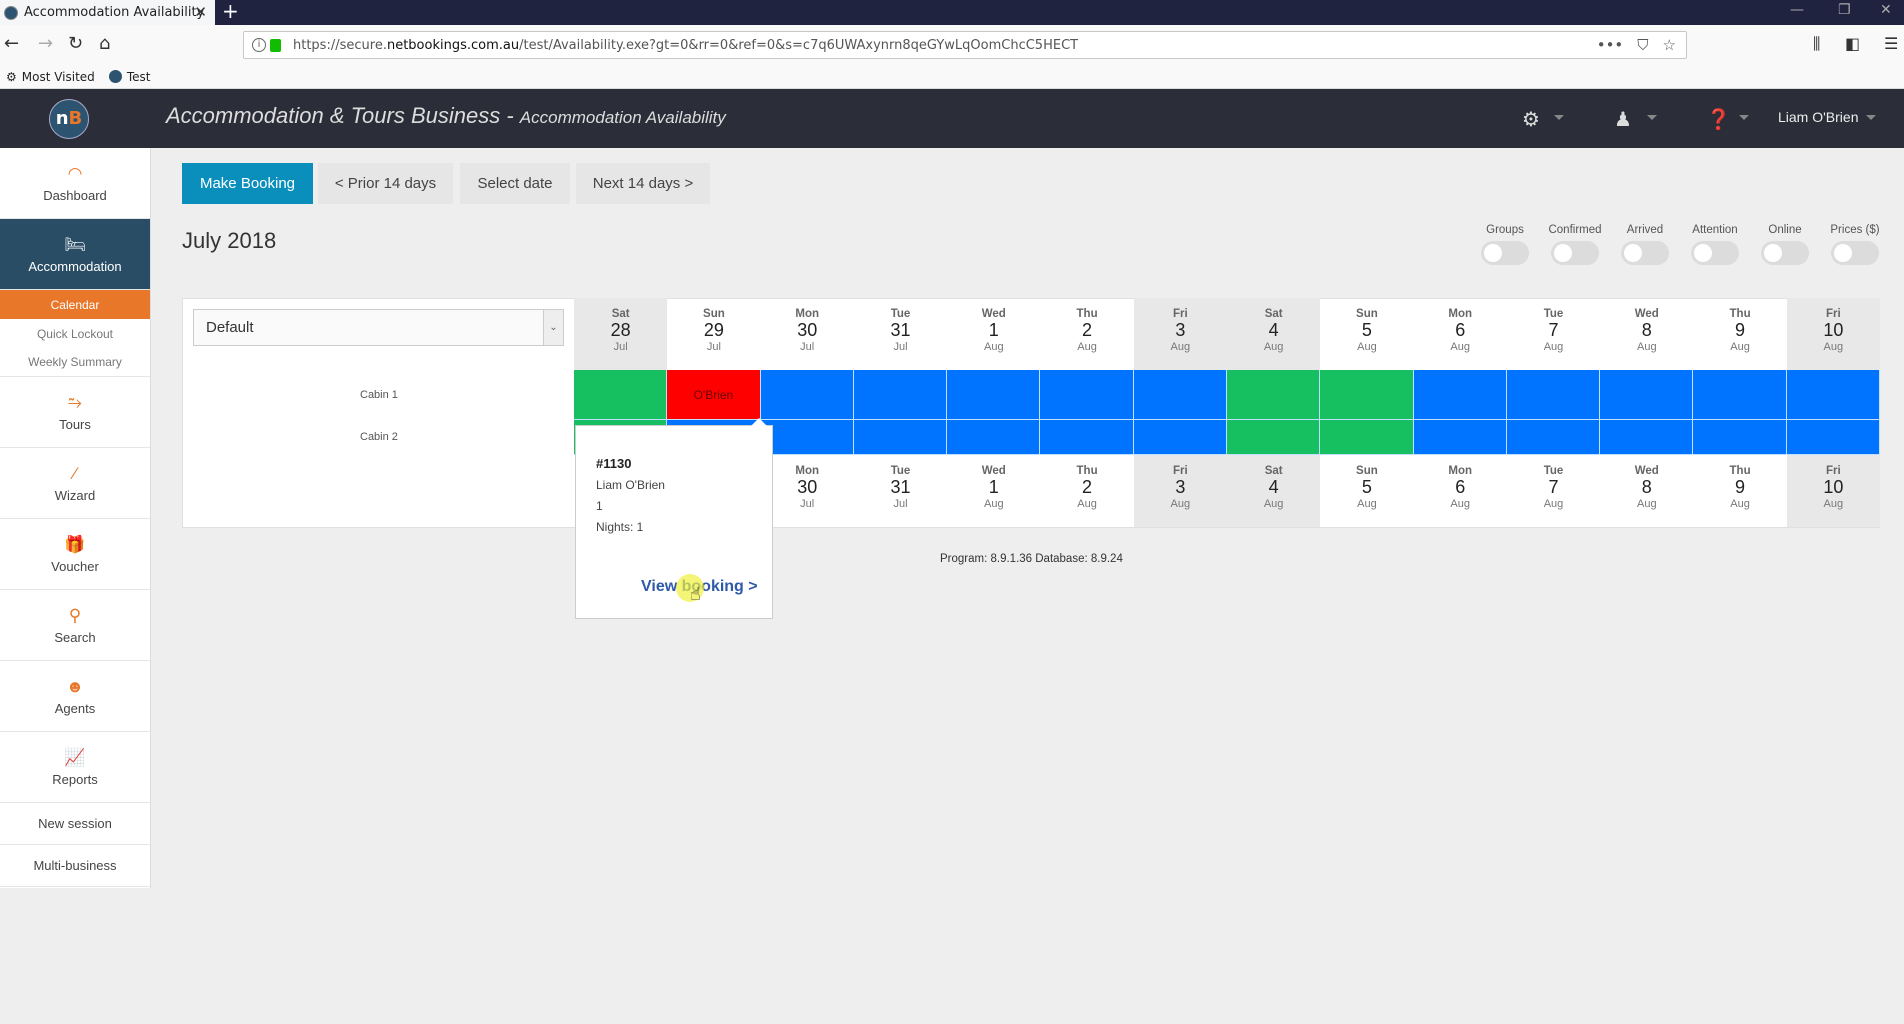 The image size is (1904, 1024). Describe the element at coordinates (620, 330) in the screenshot. I see `day-header-dd: 28` at that location.